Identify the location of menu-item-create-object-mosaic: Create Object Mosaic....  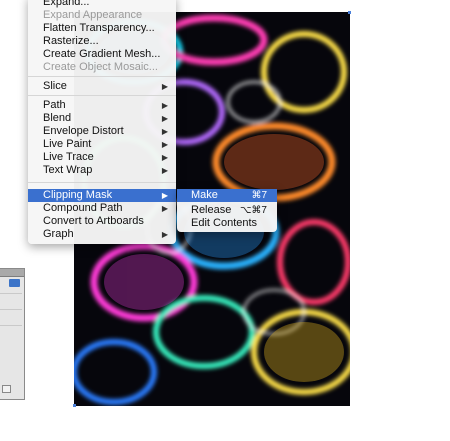
(102, 67).